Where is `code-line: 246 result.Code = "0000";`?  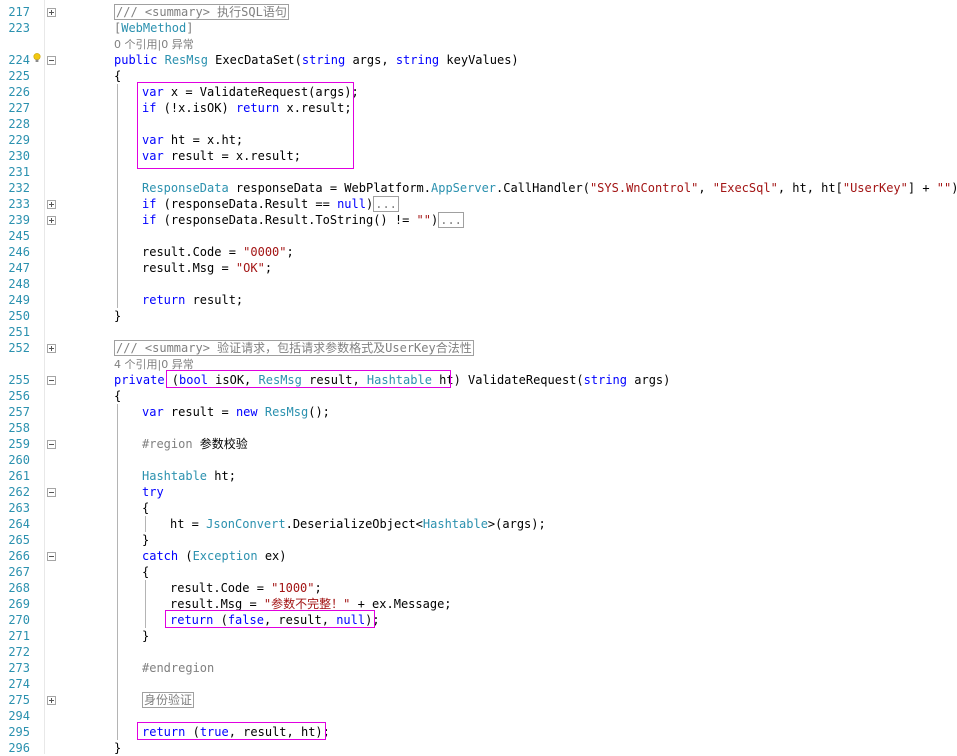 code-line: 246 result.Code = "0000"; is located at coordinates (478, 252).